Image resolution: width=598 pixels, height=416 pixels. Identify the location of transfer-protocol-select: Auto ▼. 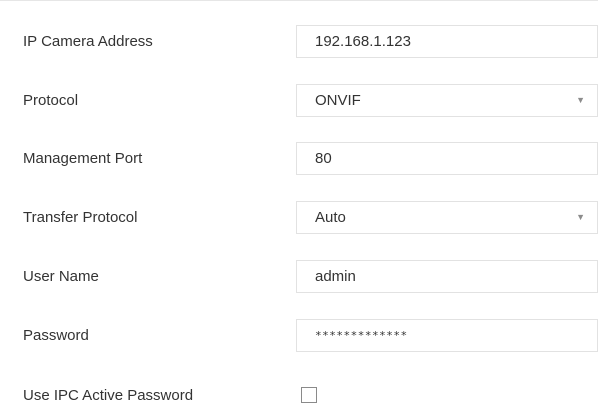
(447, 217).